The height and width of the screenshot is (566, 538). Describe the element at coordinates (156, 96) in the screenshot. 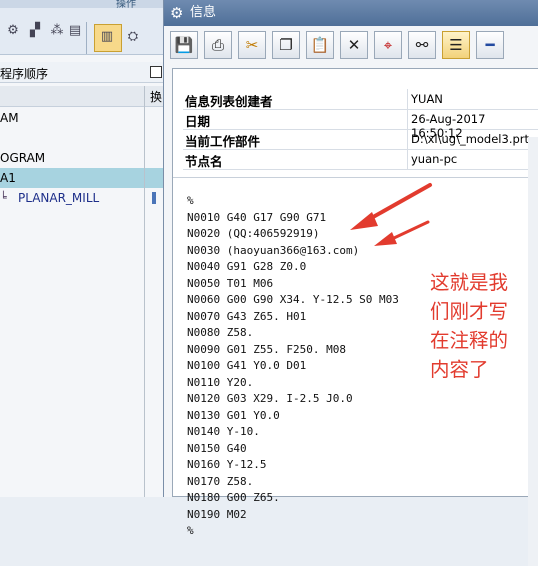

I see `column-header-change: 换` at that location.